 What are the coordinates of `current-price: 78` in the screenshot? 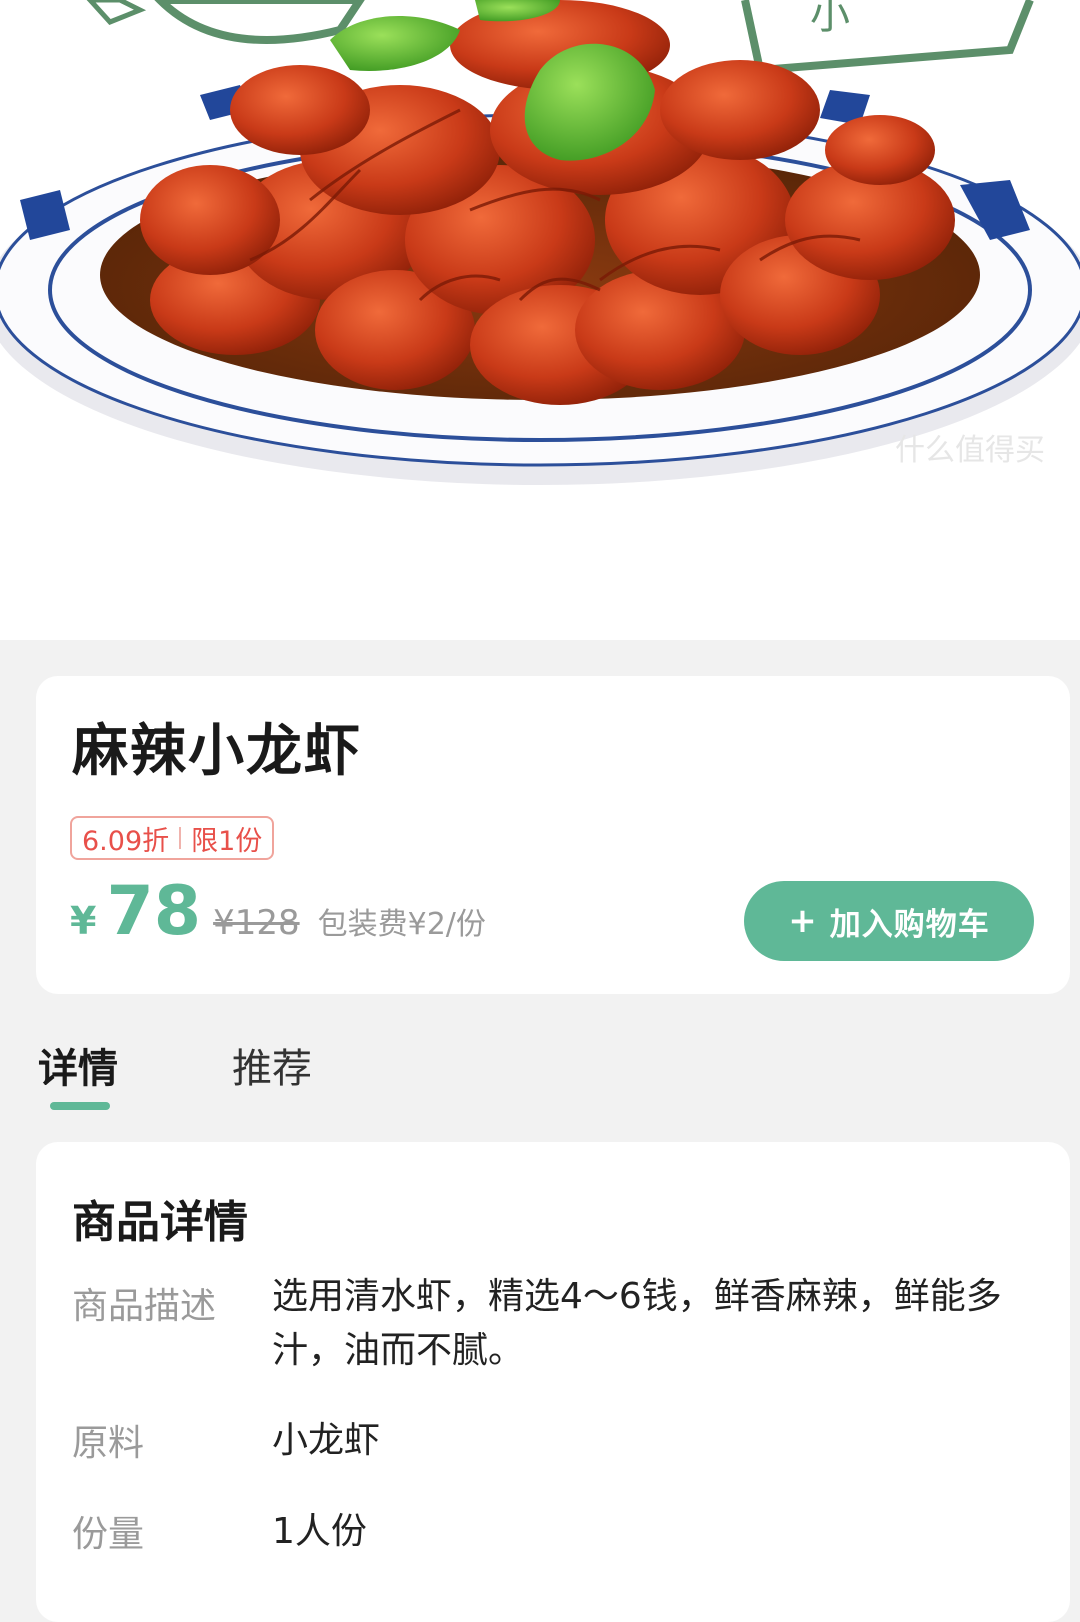 It's located at (154, 911).